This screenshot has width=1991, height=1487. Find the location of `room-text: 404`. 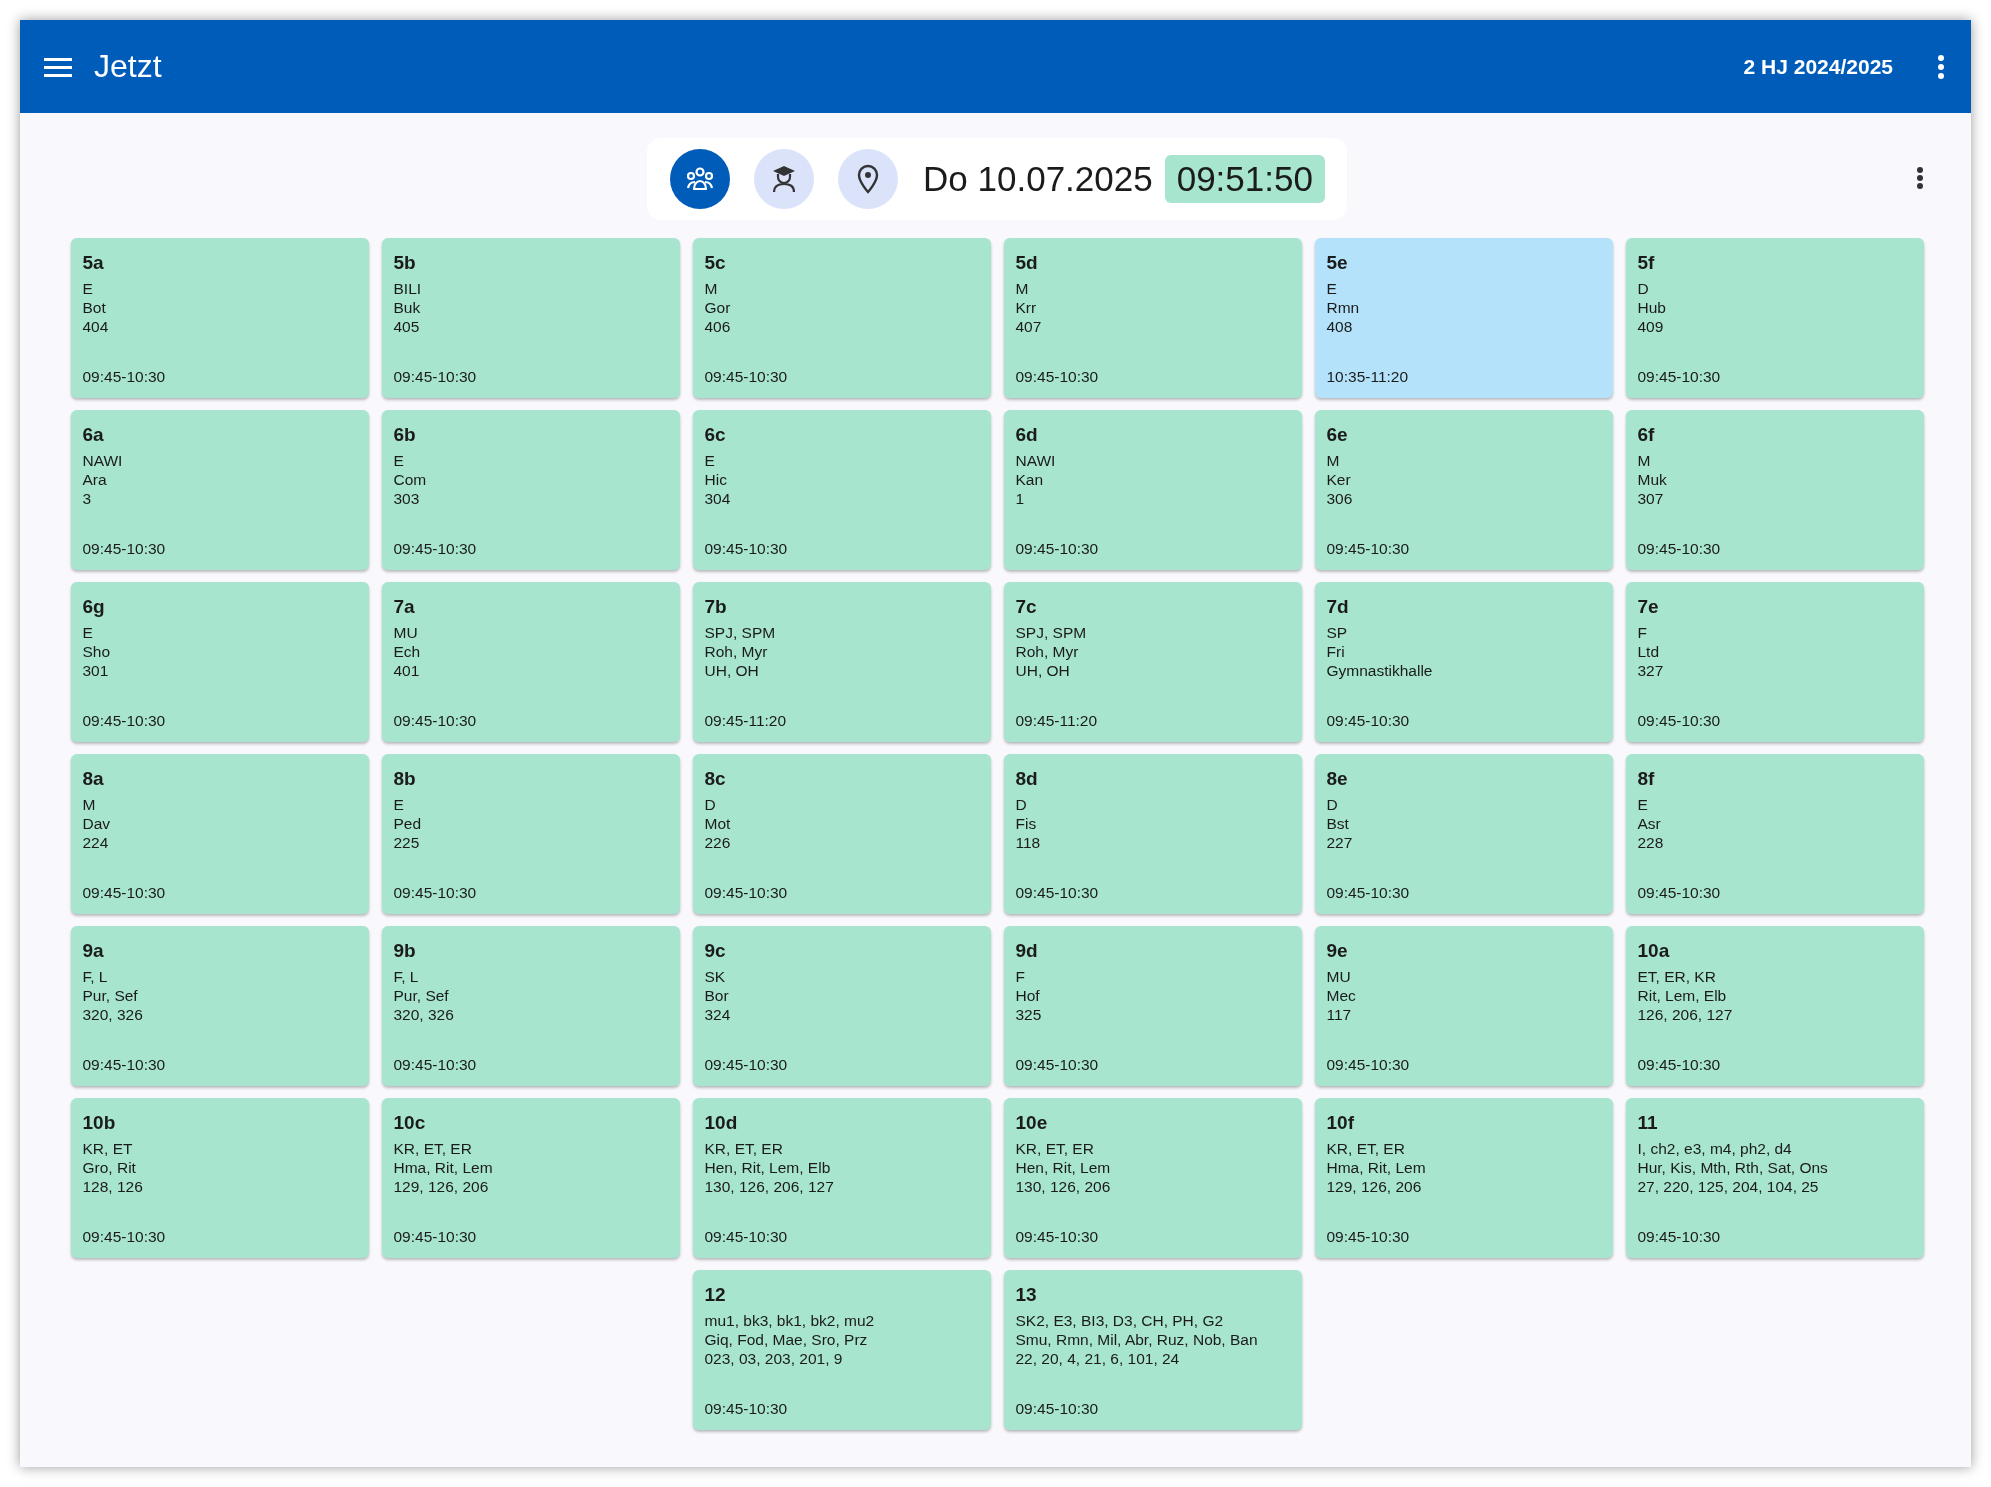

room-text: 404 is located at coordinates (96, 326).